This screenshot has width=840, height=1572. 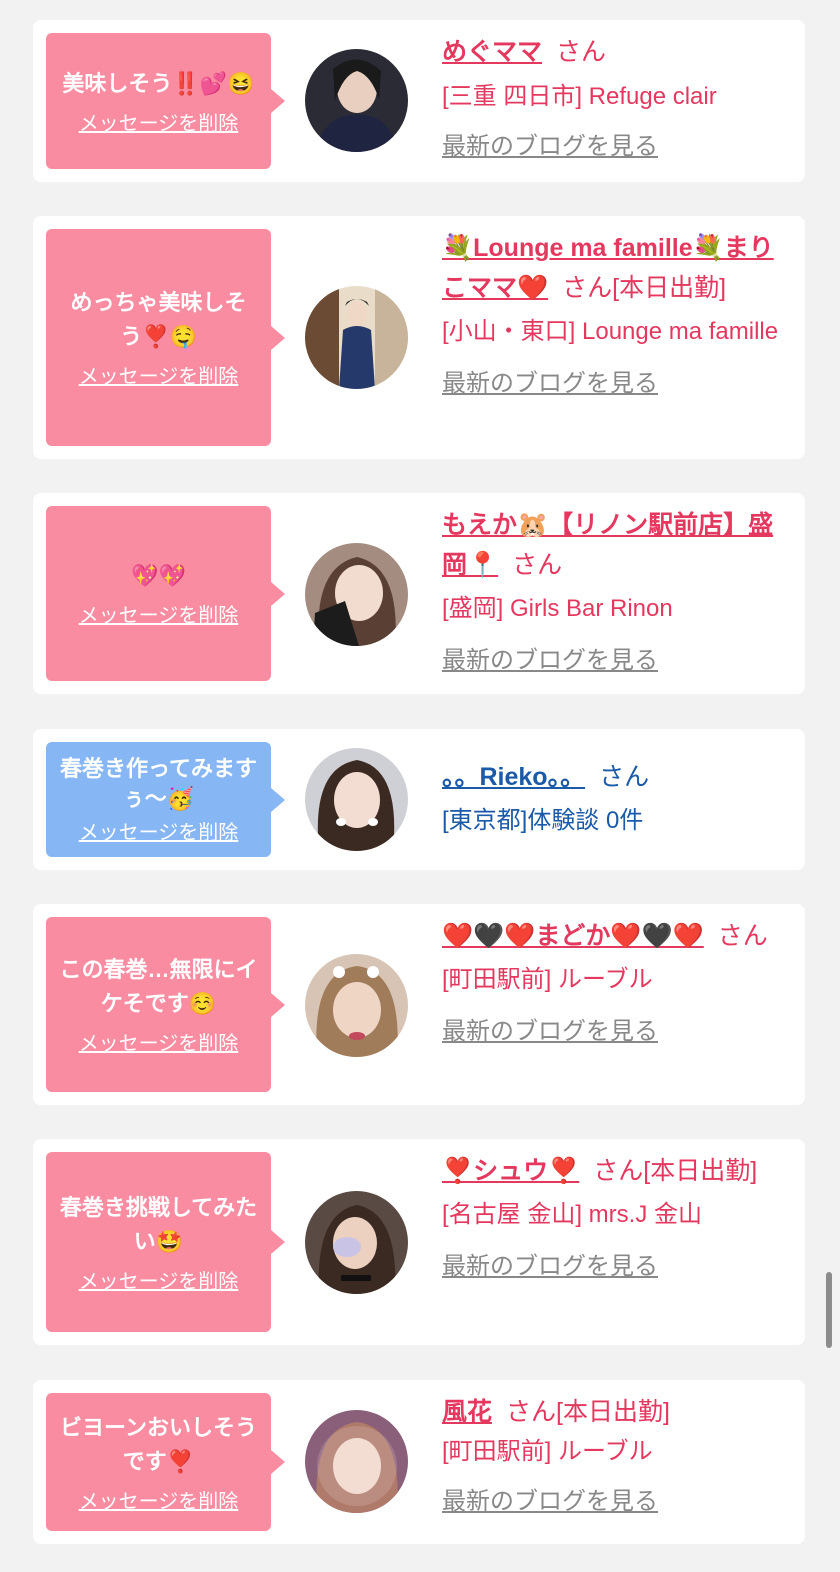 I want to click on message-bubble: 美味しそう‼️💕😆 メッセージを削除, so click(x=165, y=101).